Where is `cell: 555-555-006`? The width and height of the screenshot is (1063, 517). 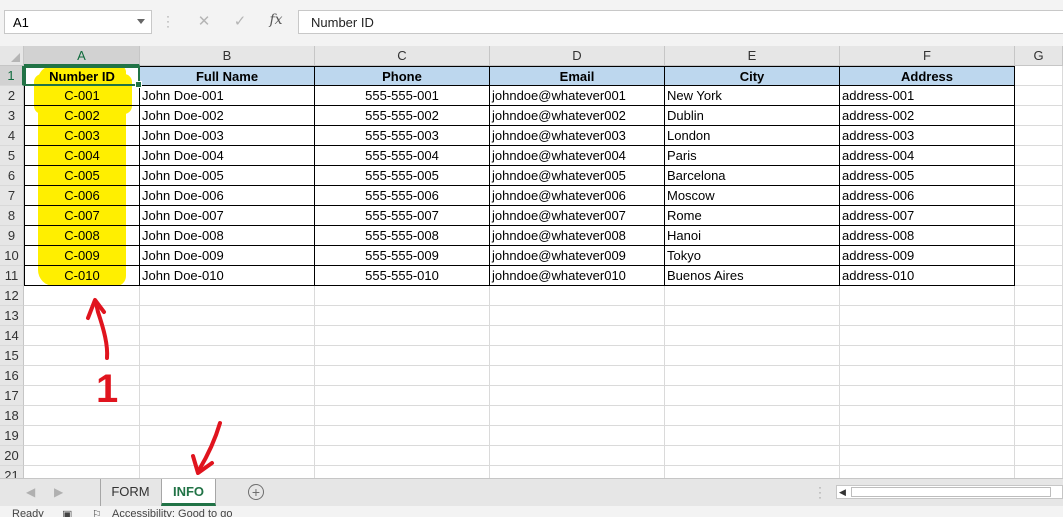 cell: 555-555-006 is located at coordinates (402, 196).